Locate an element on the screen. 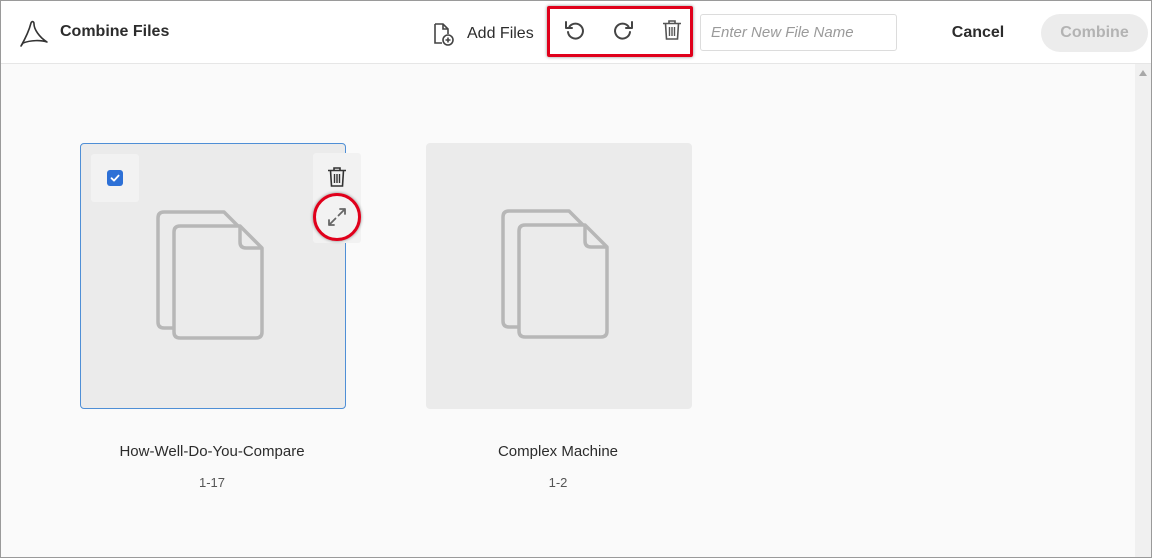 This screenshot has height=558, width=1152. file-page-range: 1-17 is located at coordinates (212, 482).